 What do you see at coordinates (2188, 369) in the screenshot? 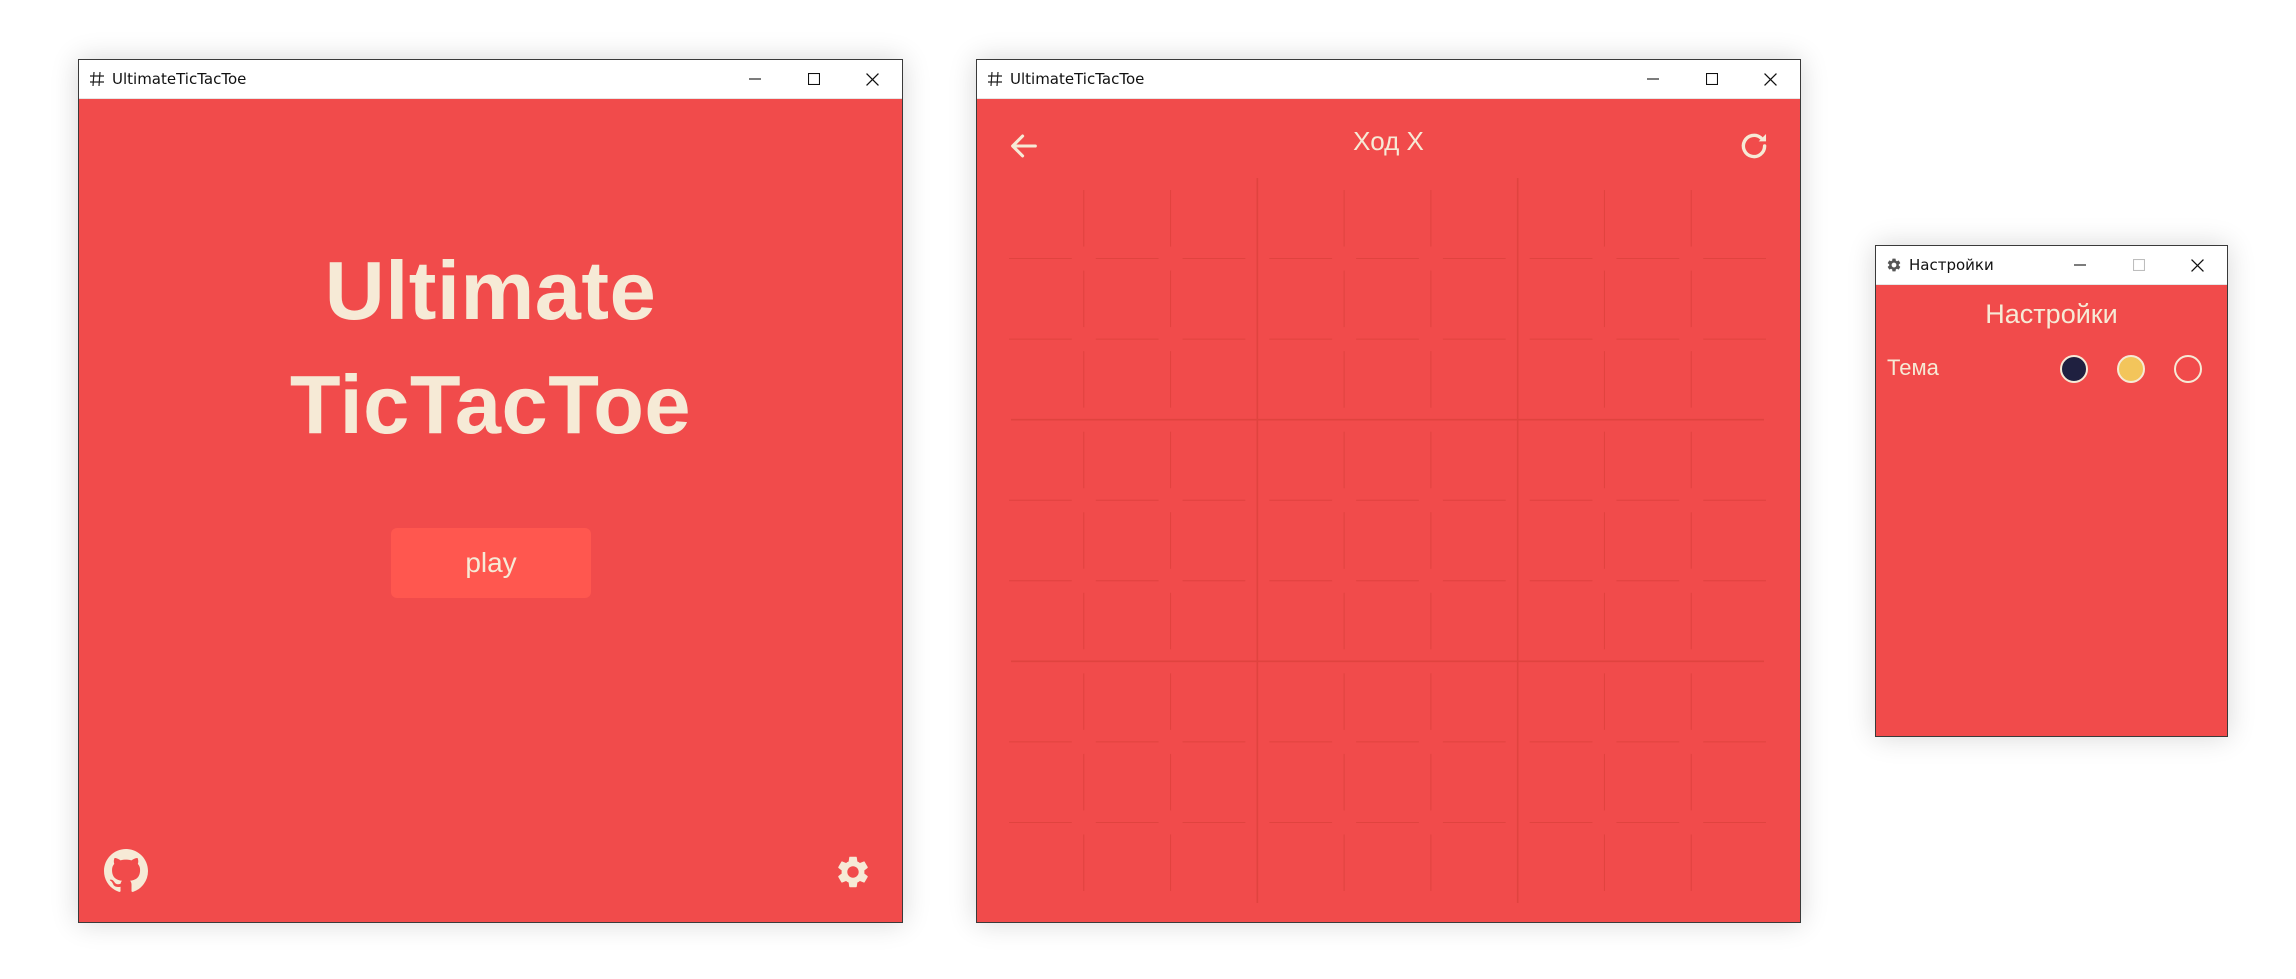
I see `theme-red-option` at bounding box center [2188, 369].